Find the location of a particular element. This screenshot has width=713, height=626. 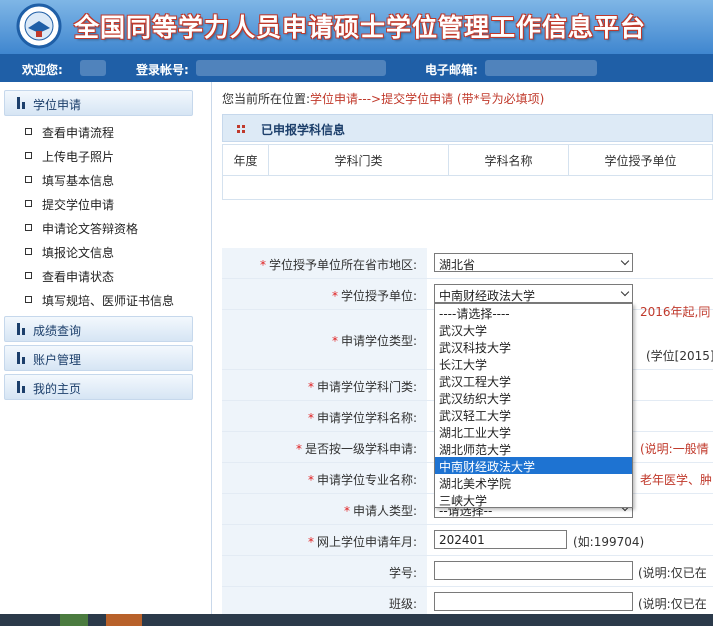

menu-item-label: 查看申请状态 is located at coordinates (78, 277).